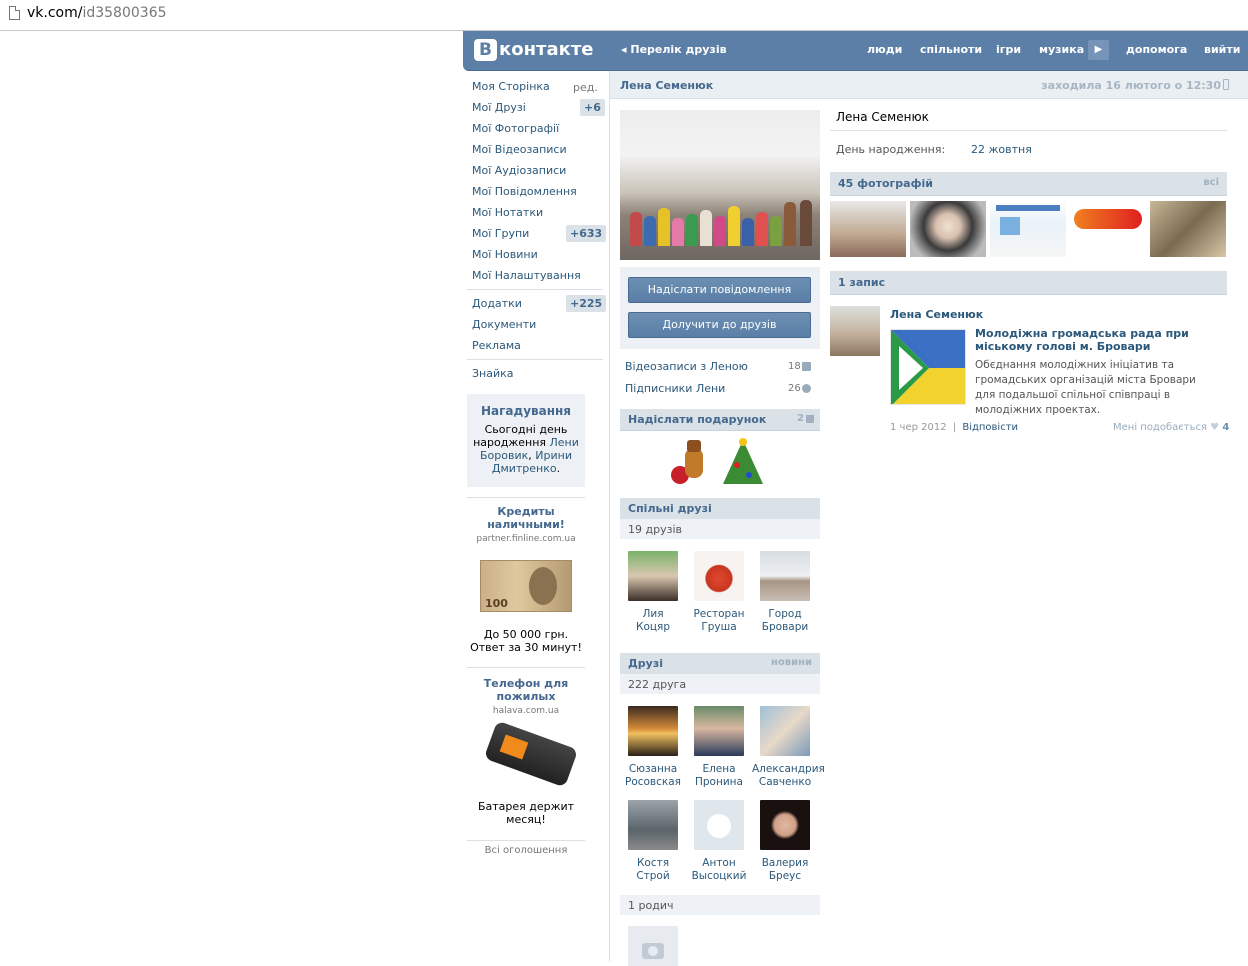 The image size is (1248, 966). Describe the element at coordinates (624, 15) in the screenshot. I see `address-bar: vk.com/id35800365` at that location.